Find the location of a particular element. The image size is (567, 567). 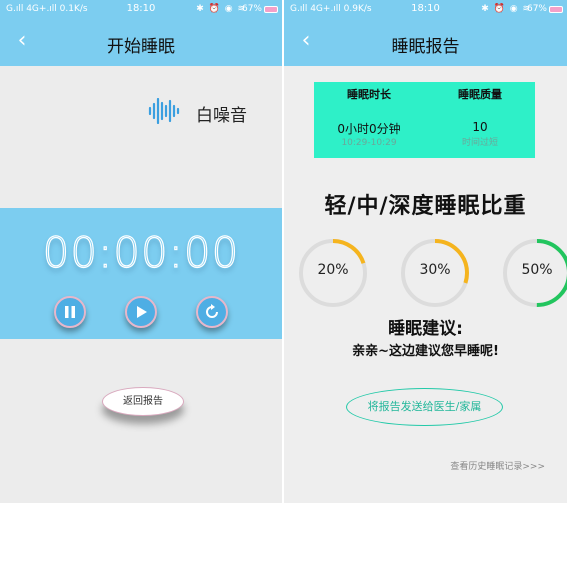

play-icon is located at coordinates (142, 312).